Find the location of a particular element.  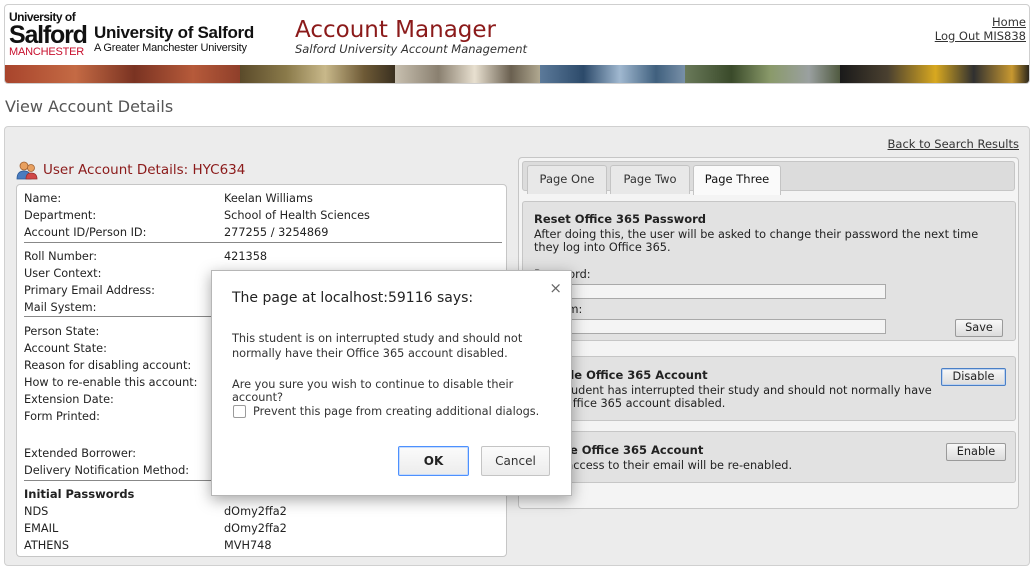

detail-label: Delivery Notification Method: is located at coordinates (107, 470).